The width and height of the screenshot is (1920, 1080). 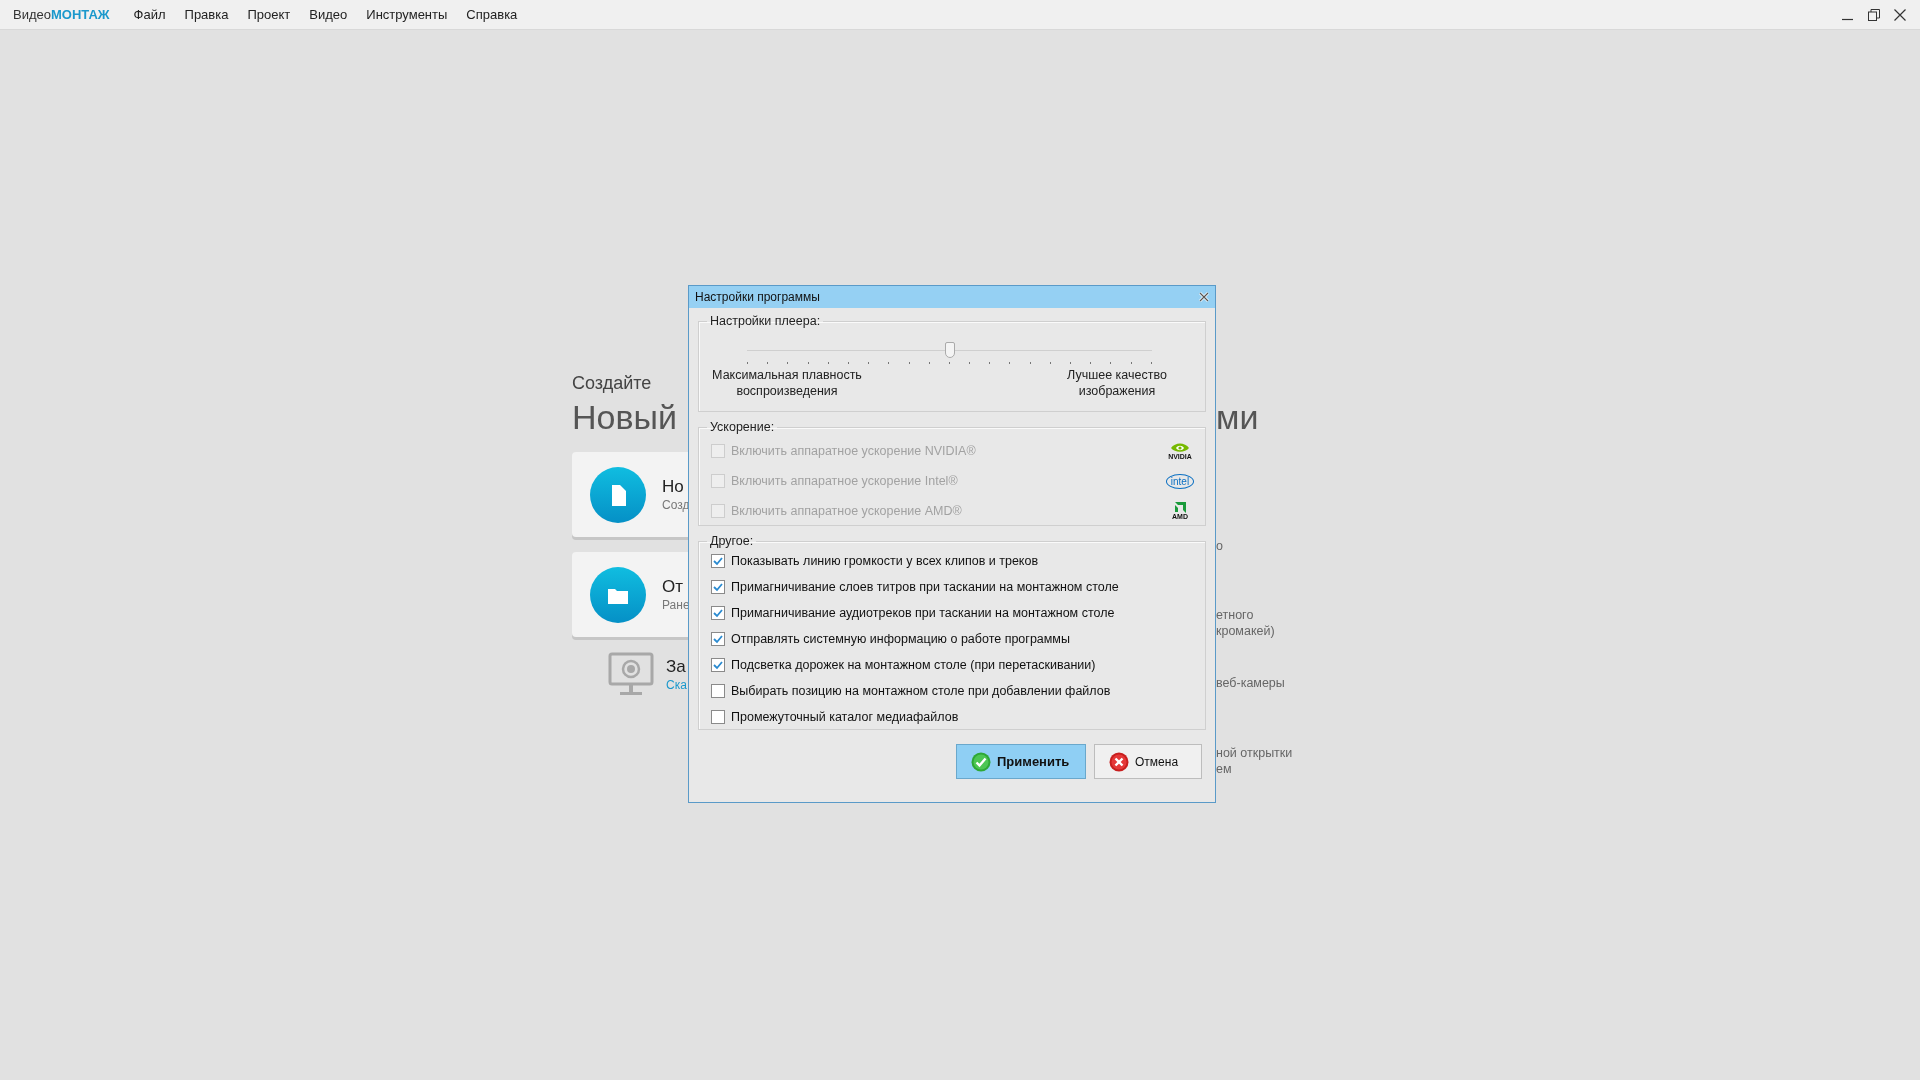 I want to click on cancel-button: Отмена, so click(x=1148, y=761).